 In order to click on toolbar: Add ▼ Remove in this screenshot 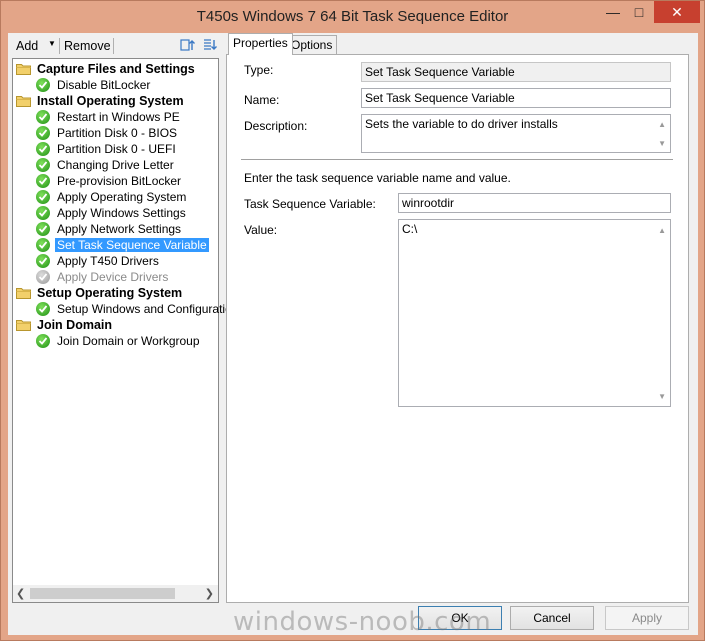, I will do `click(117, 46)`.